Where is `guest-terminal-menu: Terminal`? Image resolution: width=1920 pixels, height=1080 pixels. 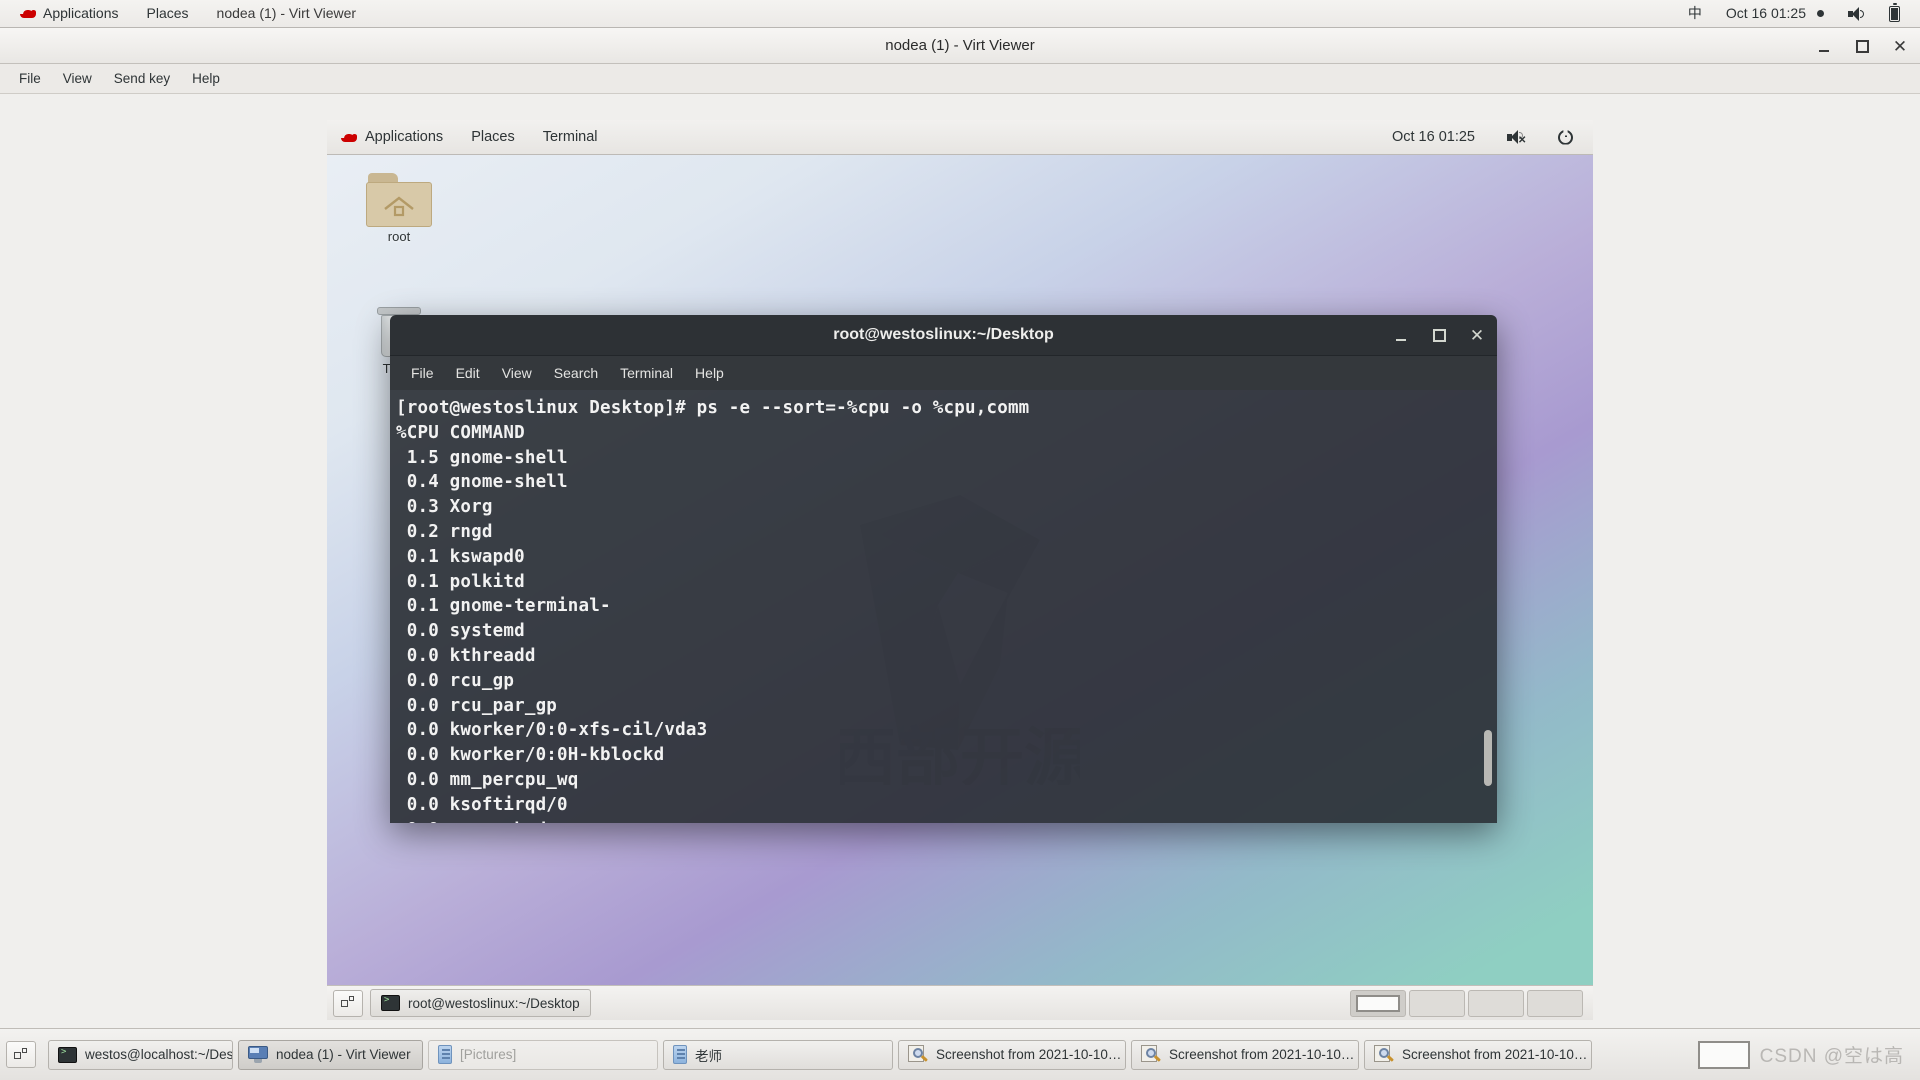
guest-terminal-menu: Terminal is located at coordinates (570, 137).